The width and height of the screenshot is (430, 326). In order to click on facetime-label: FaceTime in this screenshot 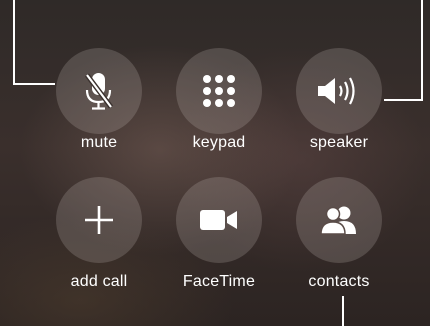, I will do `click(219, 281)`.